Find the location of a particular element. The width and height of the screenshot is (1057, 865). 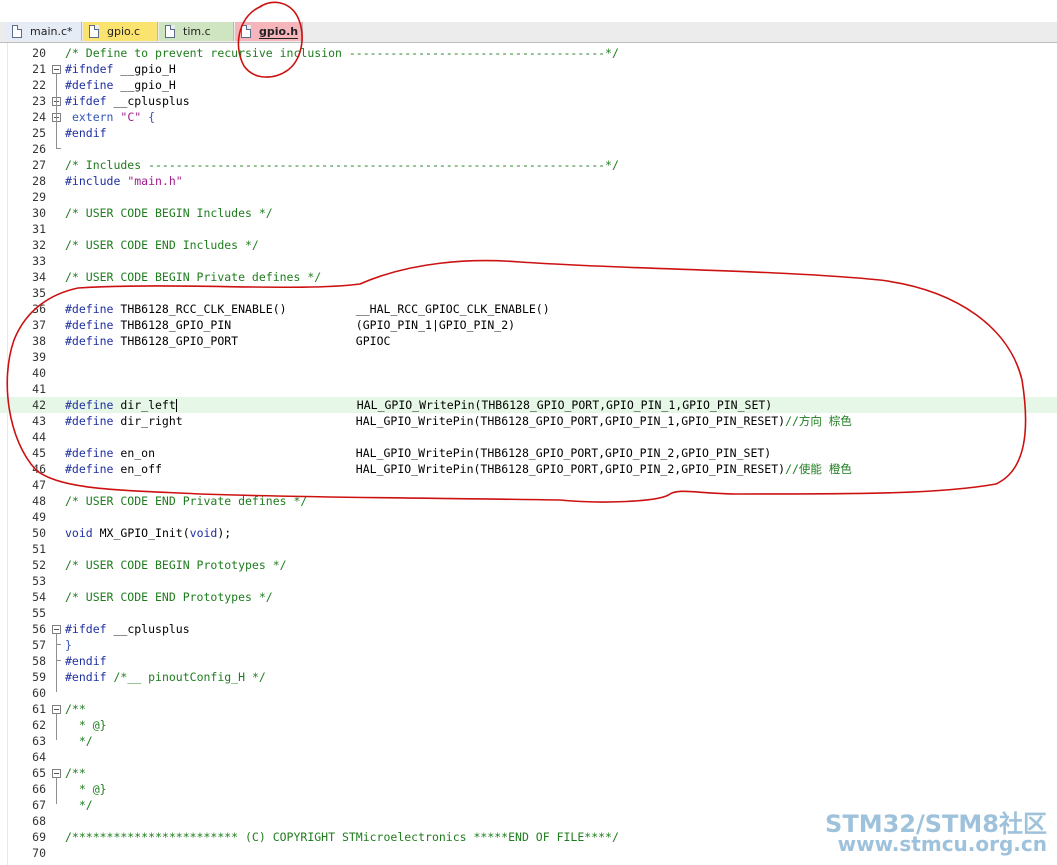

code-text: /* USER CODE END Private defines */ is located at coordinates (186, 501).